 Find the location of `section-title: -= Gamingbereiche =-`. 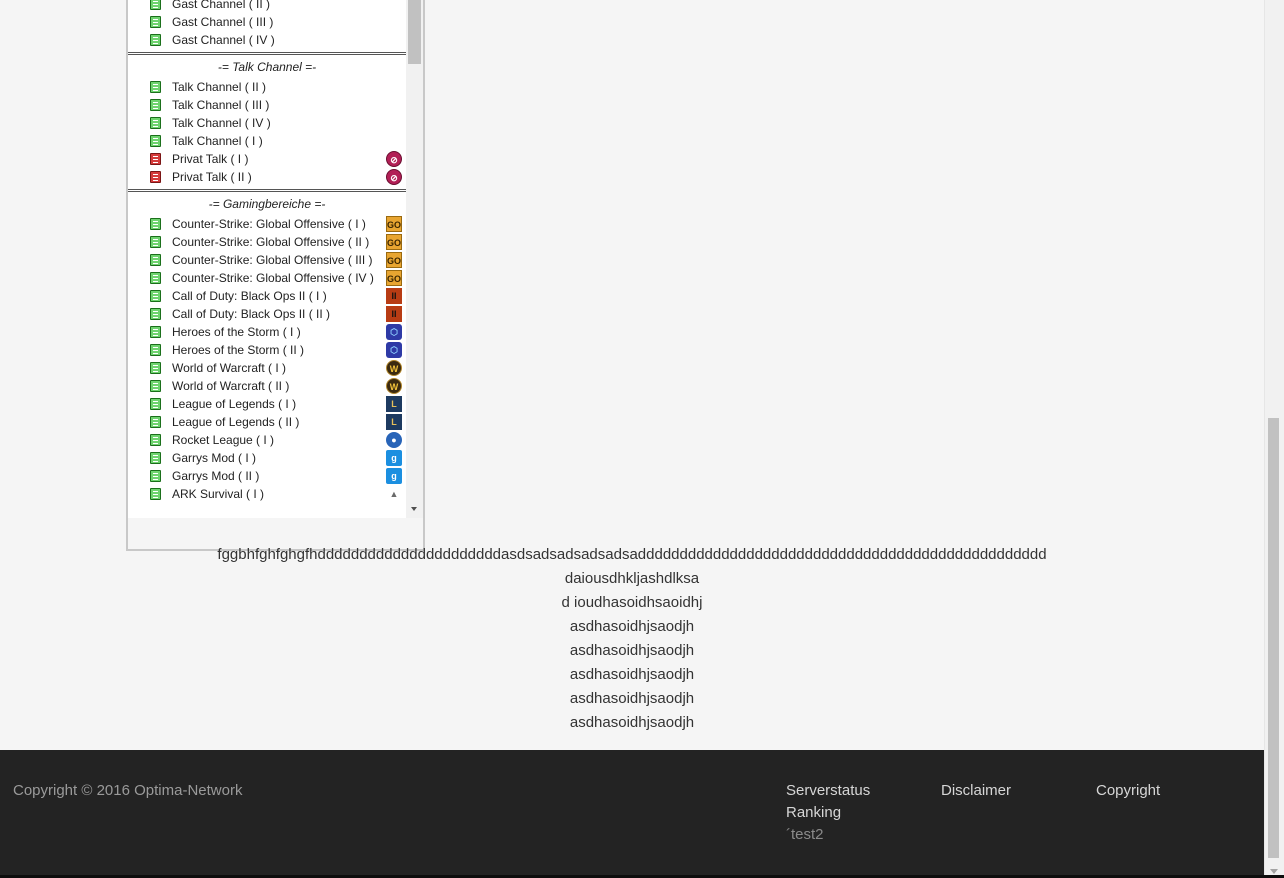

section-title: -= Gamingbereiche =- is located at coordinates (267, 204).